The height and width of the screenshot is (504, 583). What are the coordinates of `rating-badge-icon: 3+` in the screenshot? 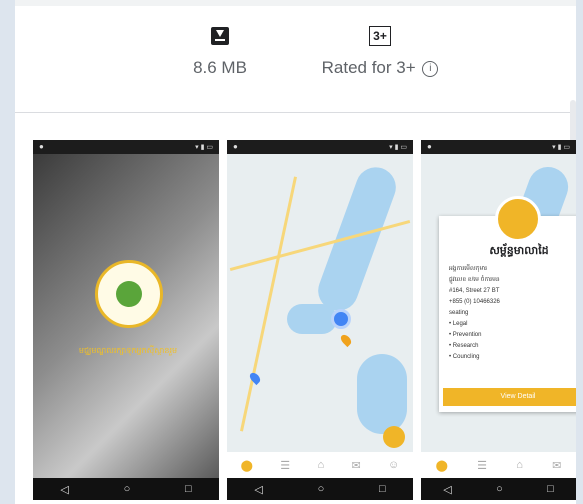 It's located at (380, 36).